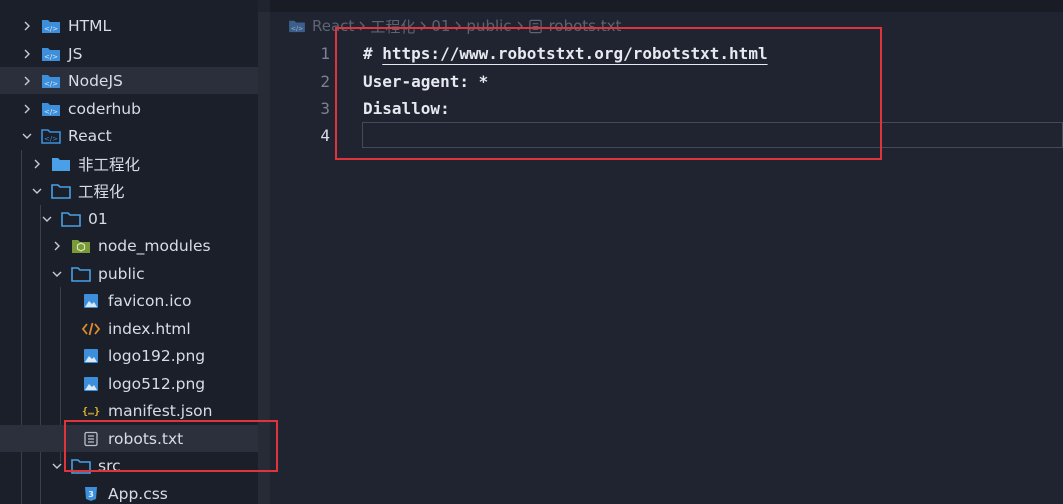  Describe the element at coordinates (109, 164) in the screenshot. I see `tree-item-label: 非工程化` at that location.